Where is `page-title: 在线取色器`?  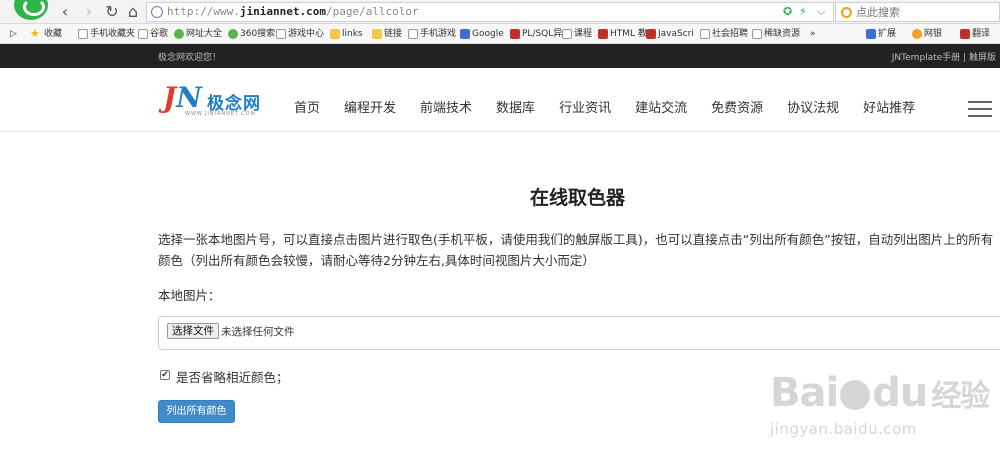
page-title: 在线取色器 is located at coordinates (577, 198).